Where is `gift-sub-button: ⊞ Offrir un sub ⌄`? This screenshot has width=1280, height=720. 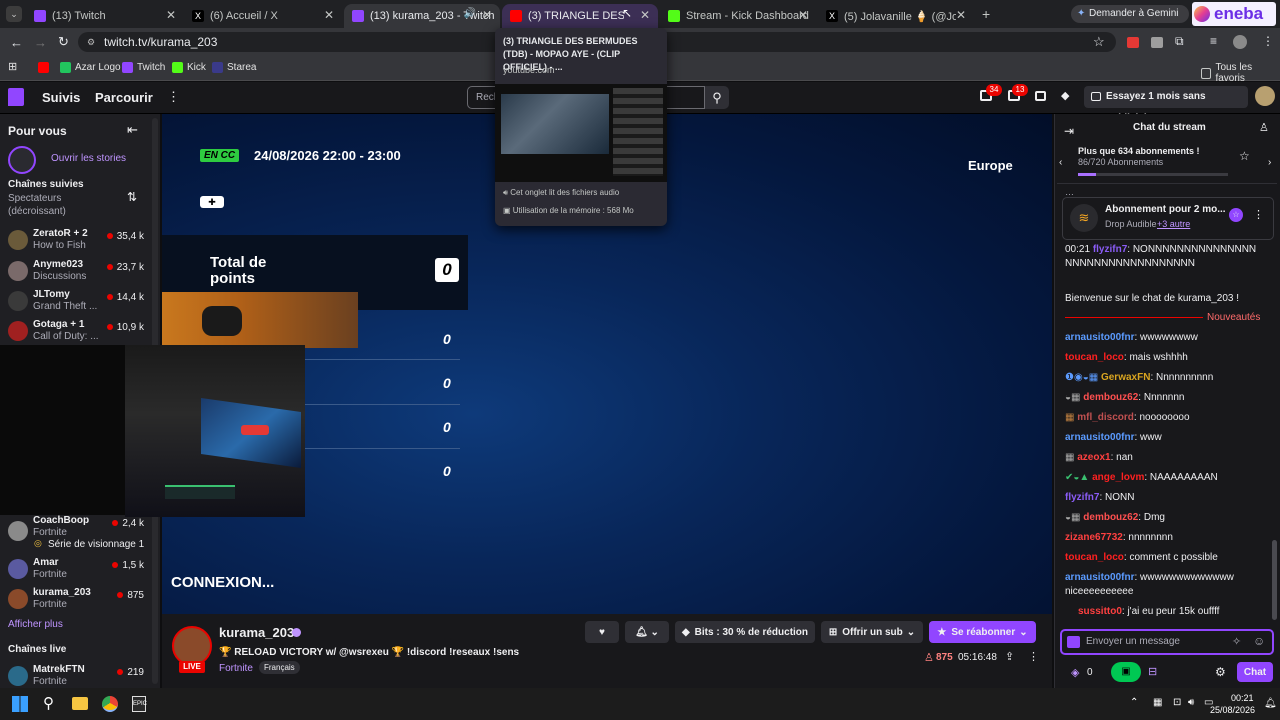 gift-sub-button: ⊞ Offrir un sub ⌄ is located at coordinates (872, 632).